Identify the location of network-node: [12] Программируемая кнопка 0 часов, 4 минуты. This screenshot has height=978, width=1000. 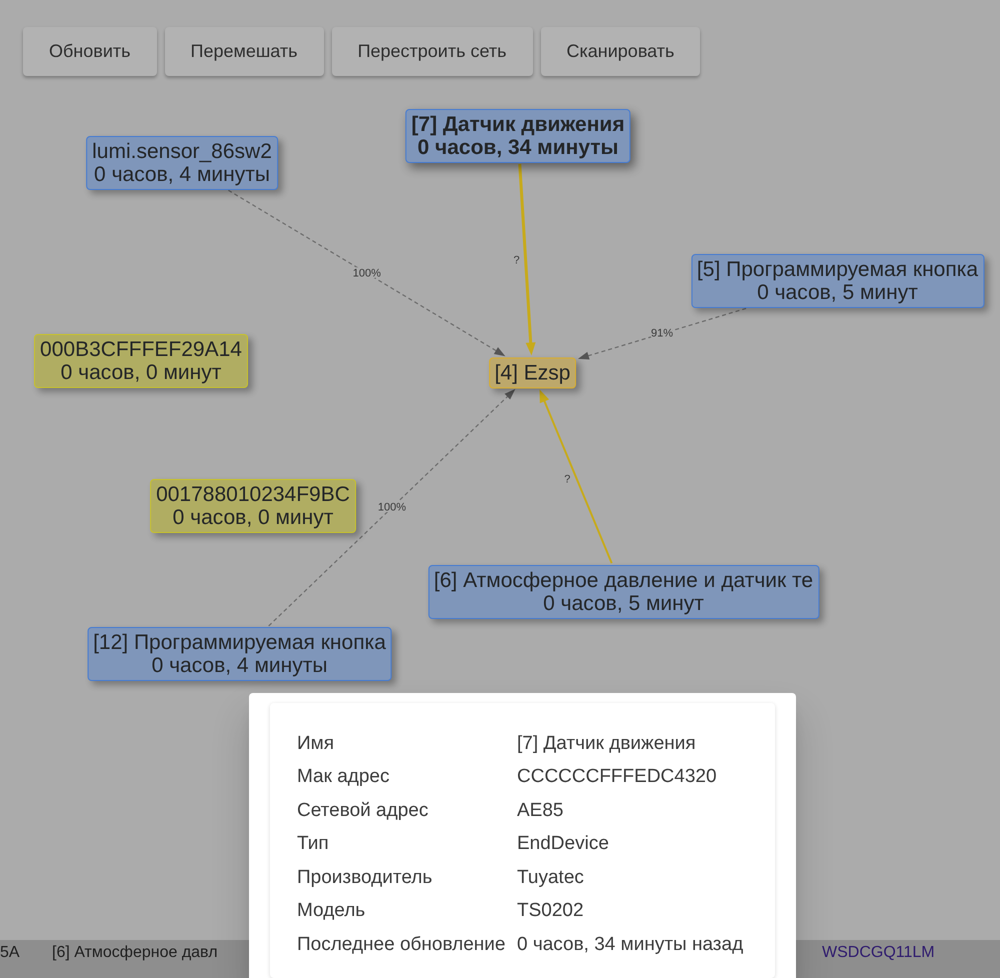
(239, 654).